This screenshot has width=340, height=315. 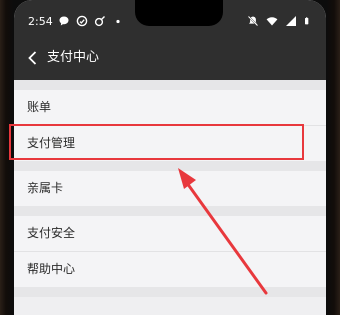 What do you see at coordinates (253, 21) in the screenshot?
I see `mute-icon` at bounding box center [253, 21].